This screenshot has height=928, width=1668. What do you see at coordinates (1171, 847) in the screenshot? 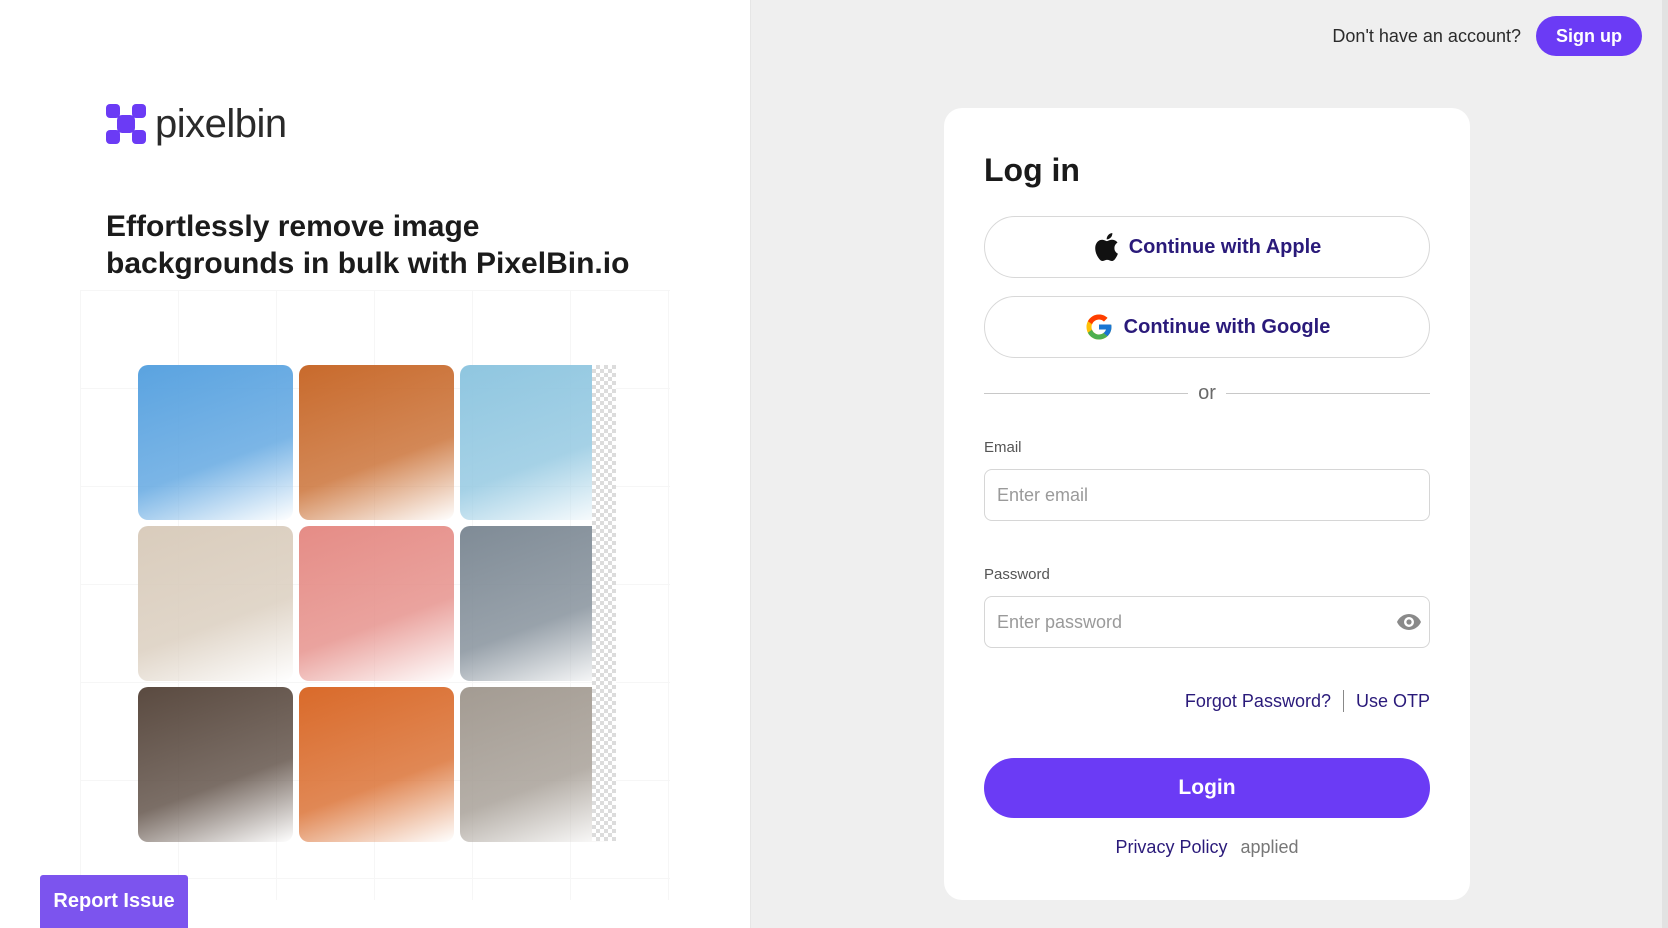
I see `privacy-policy-link: Privacy Policy` at bounding box center [1171, 847].